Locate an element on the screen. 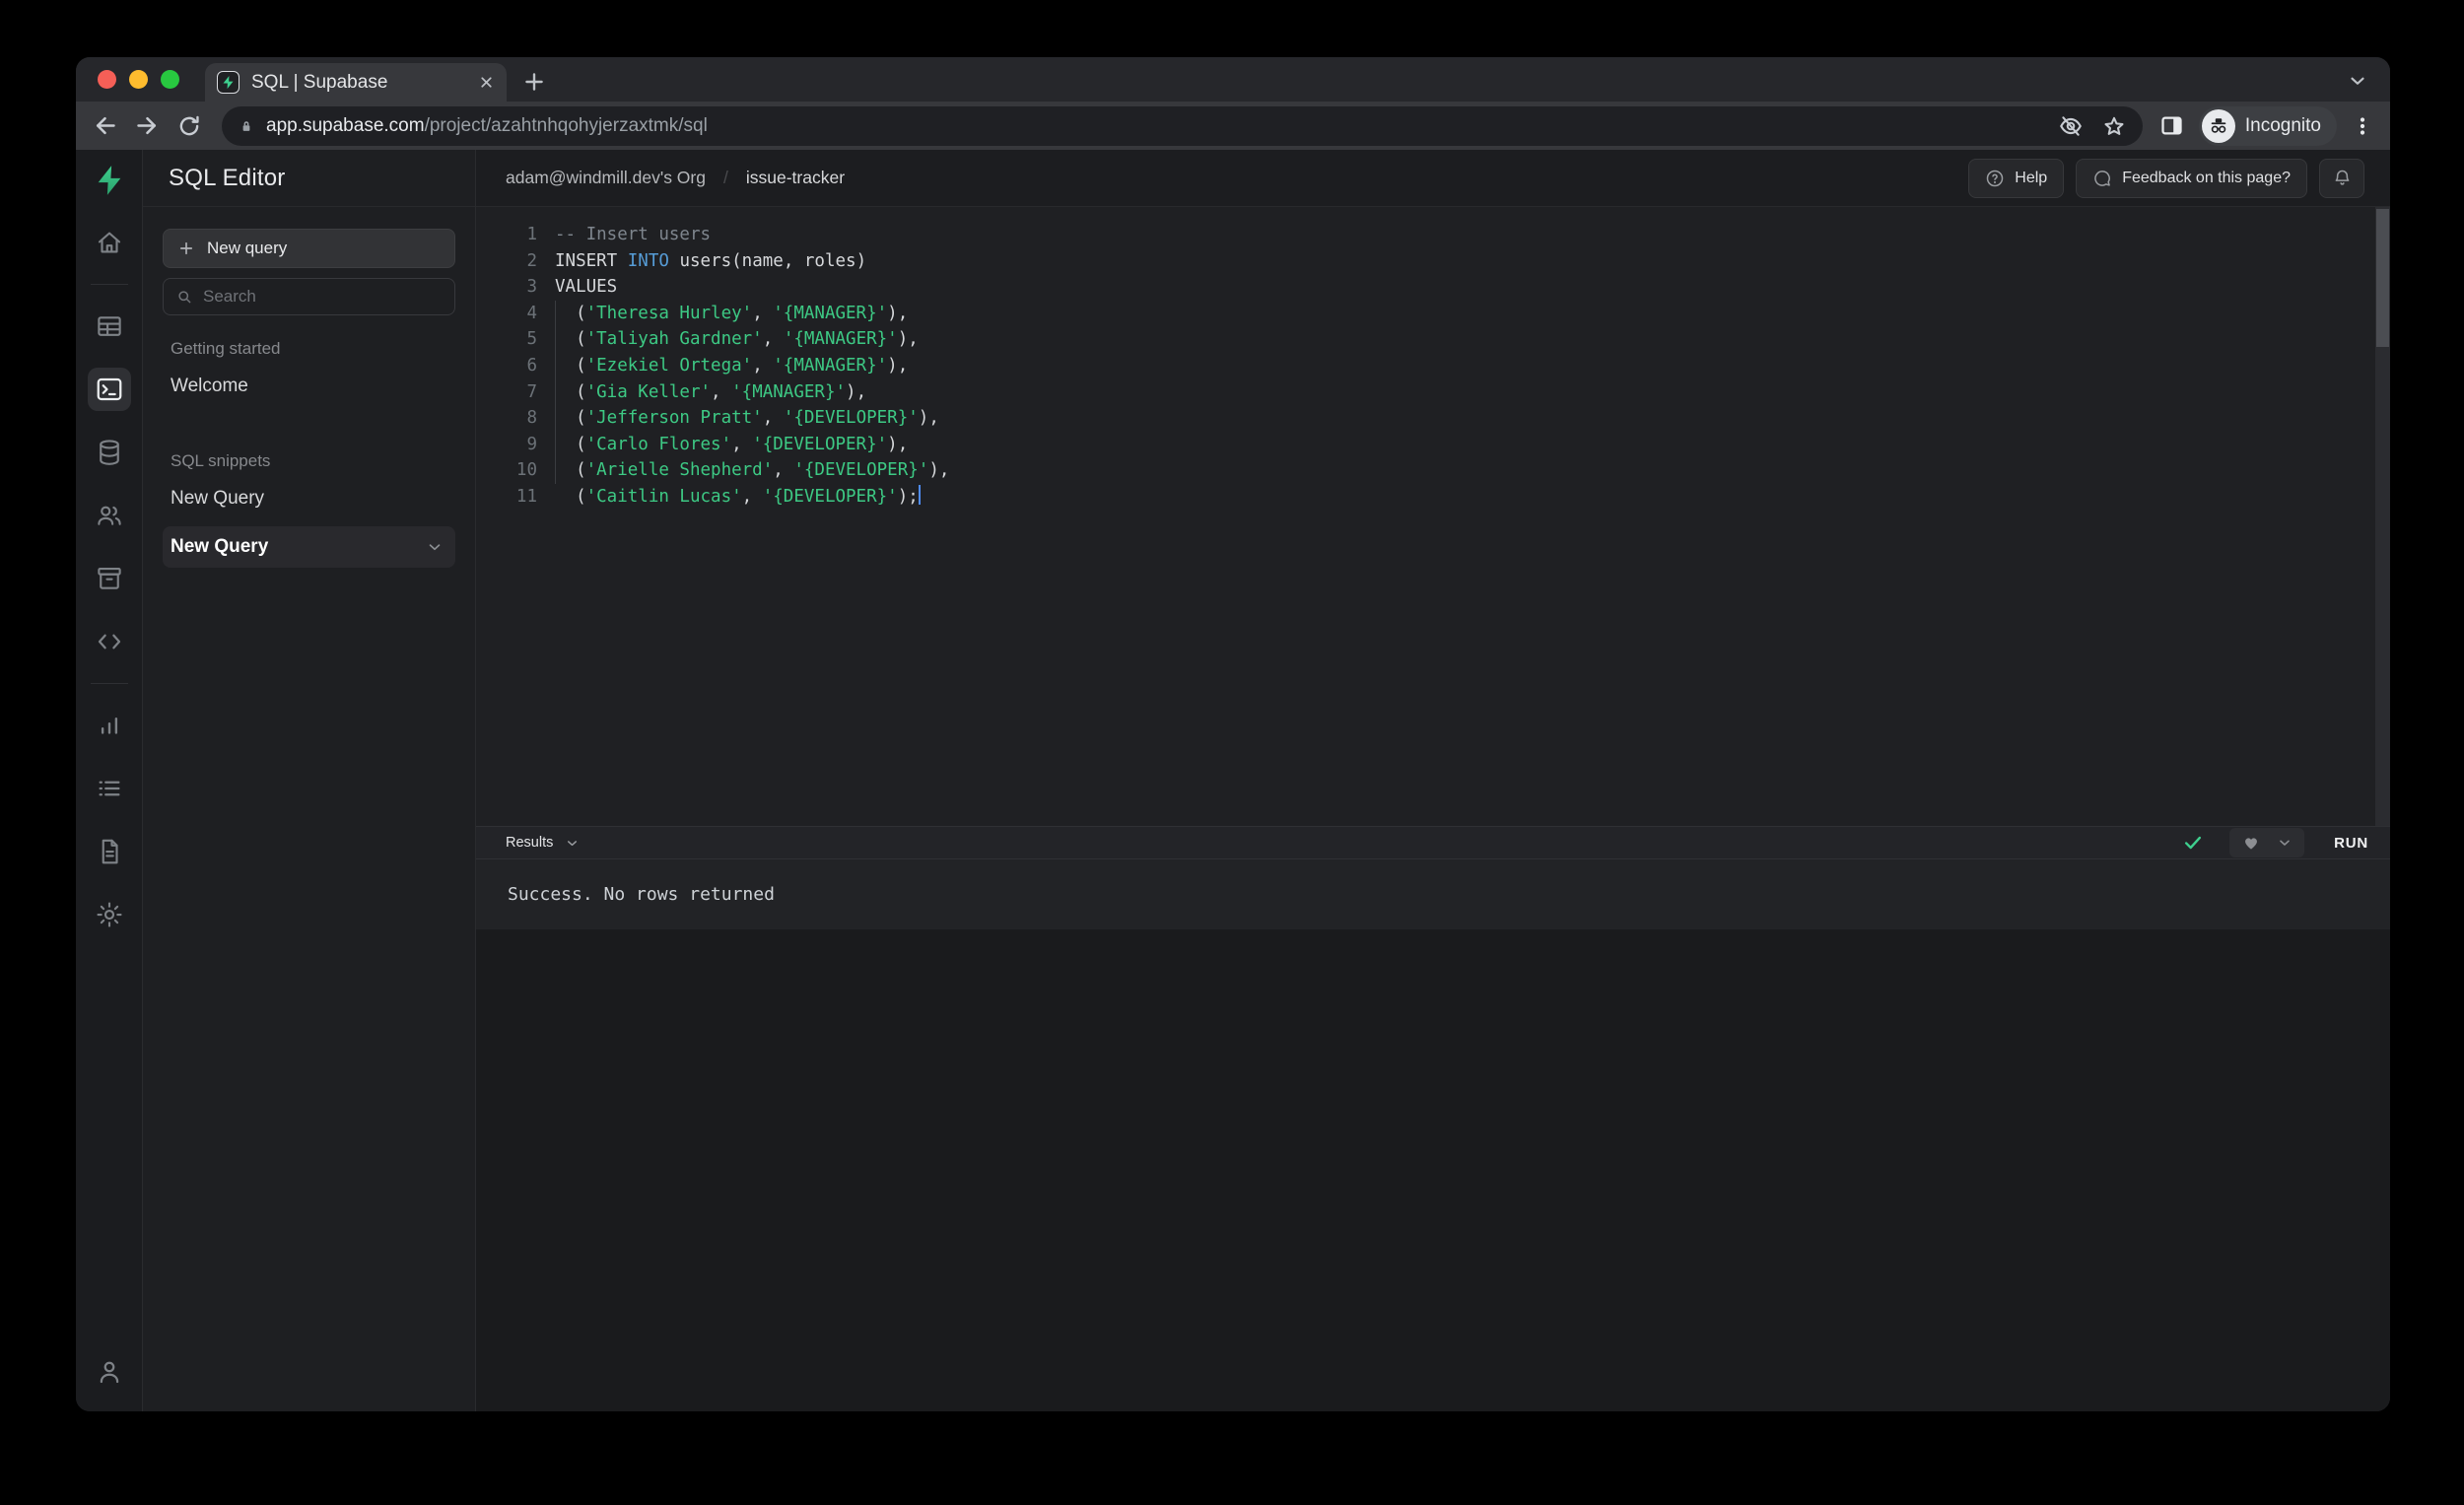  heart-icon is located at coordinates (2251, 843).